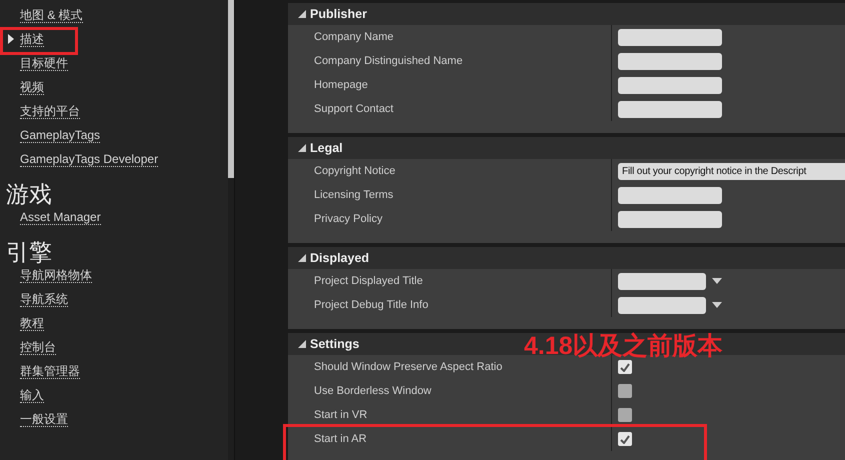  Describe the element at coordinates (32, 395) in the screenshot. I see `sidebar-link: 输入` at that location.